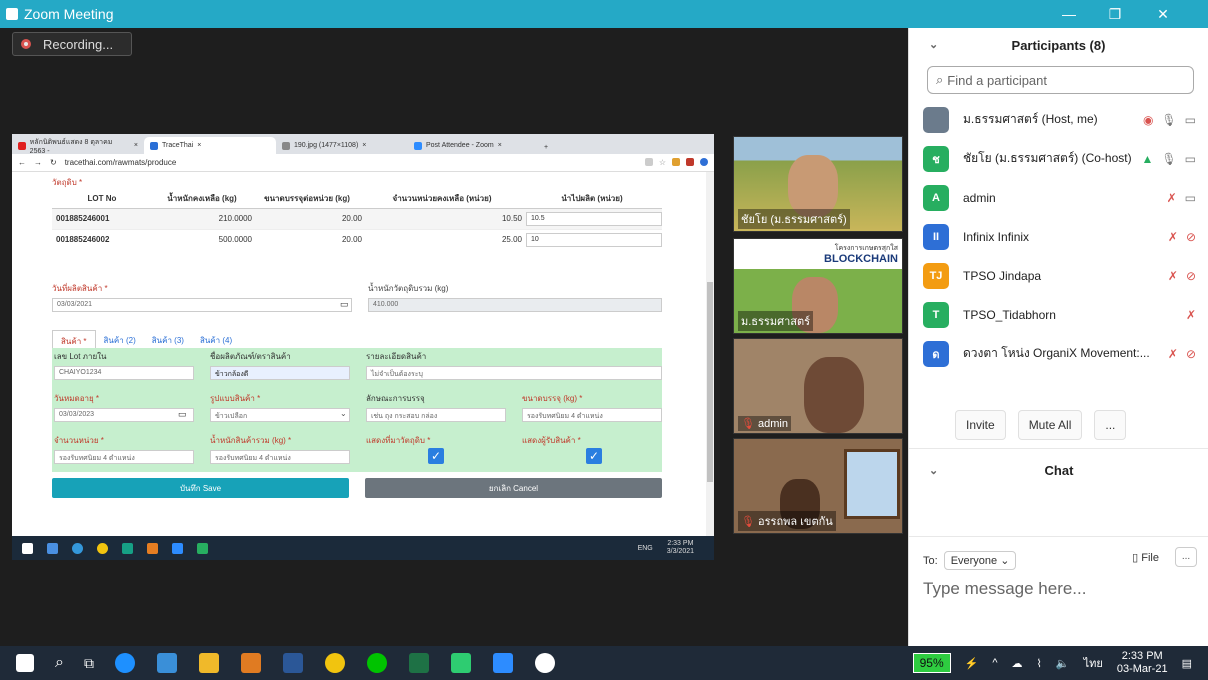 This screenshot has height=680, width=1208. What do you see at coordinates (376, 663) in the screenshot?
I see `line-icon` at bounding box center [376, 663].